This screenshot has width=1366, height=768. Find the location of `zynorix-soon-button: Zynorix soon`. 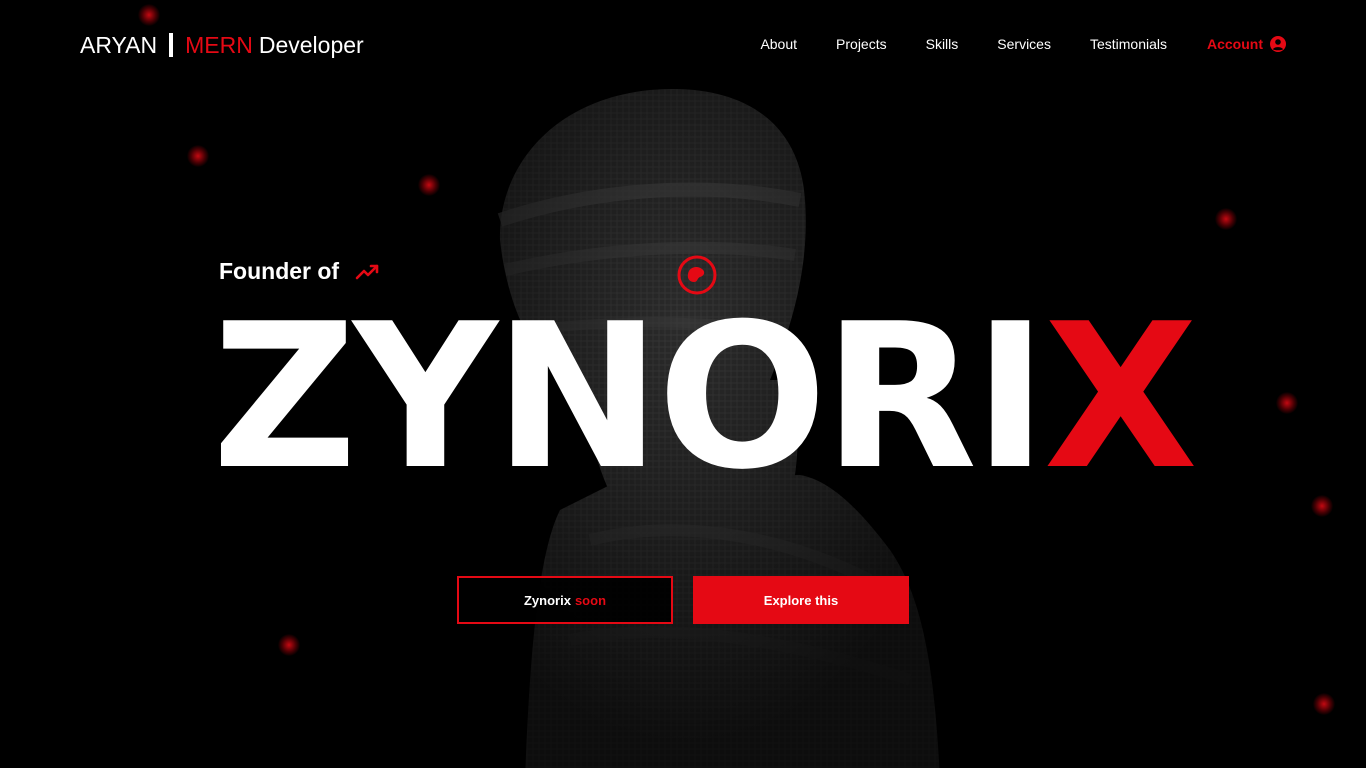

zynorix-soon-button: Zynorix soon is located at coordinates (565, 600).